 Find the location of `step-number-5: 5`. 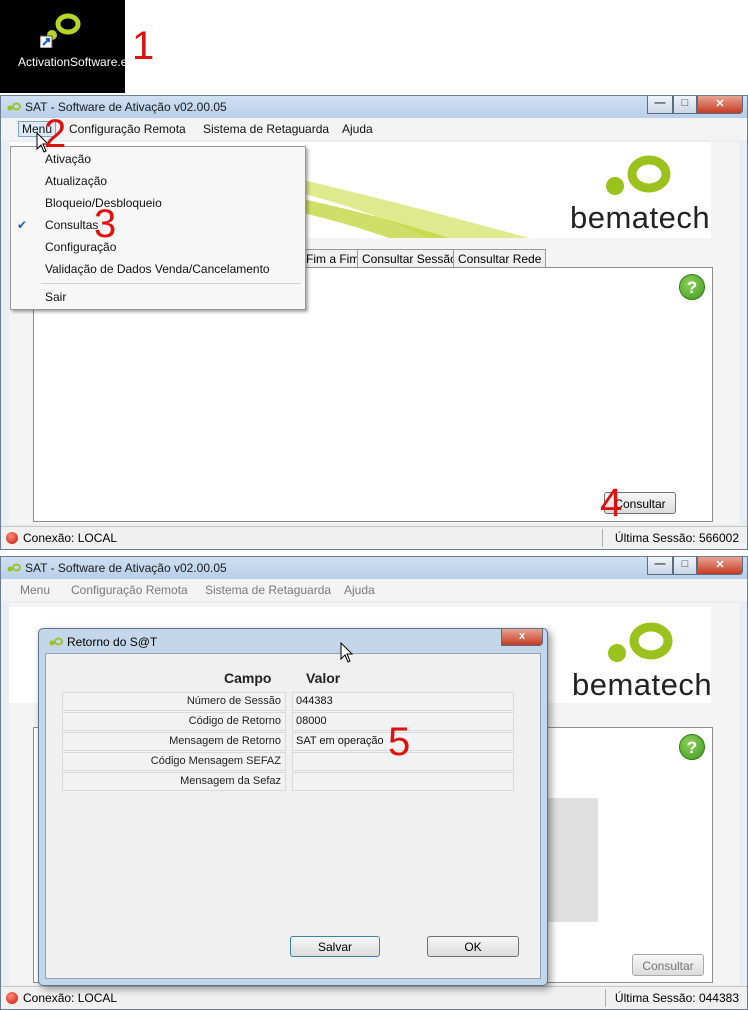

step-number-5: 5 is located at coordinates (399, 742).